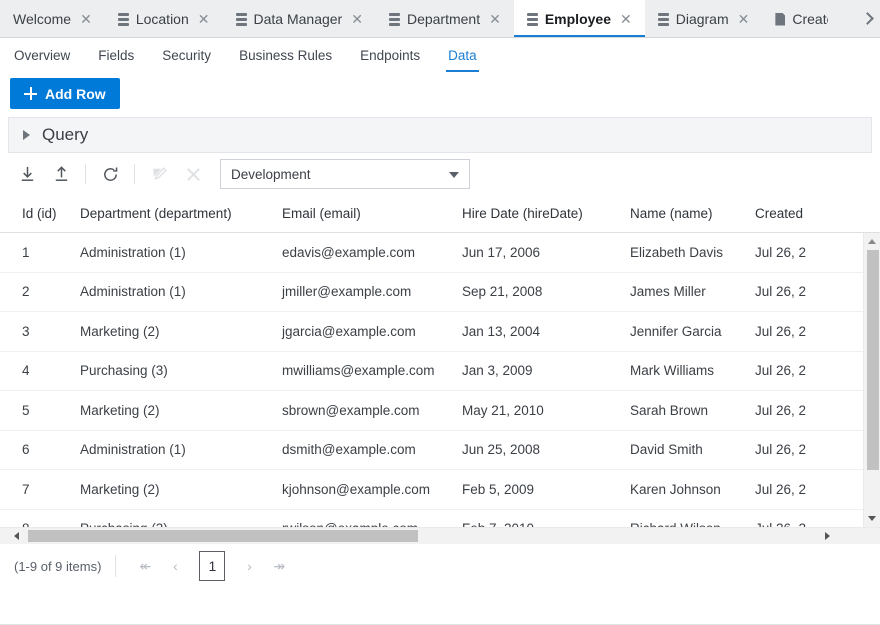 The image size is (880, 625). What do you see at coordinates (116, 56) in the screenshot?
I see `subtab-fields: Fields` at bounding box center [116, 56].